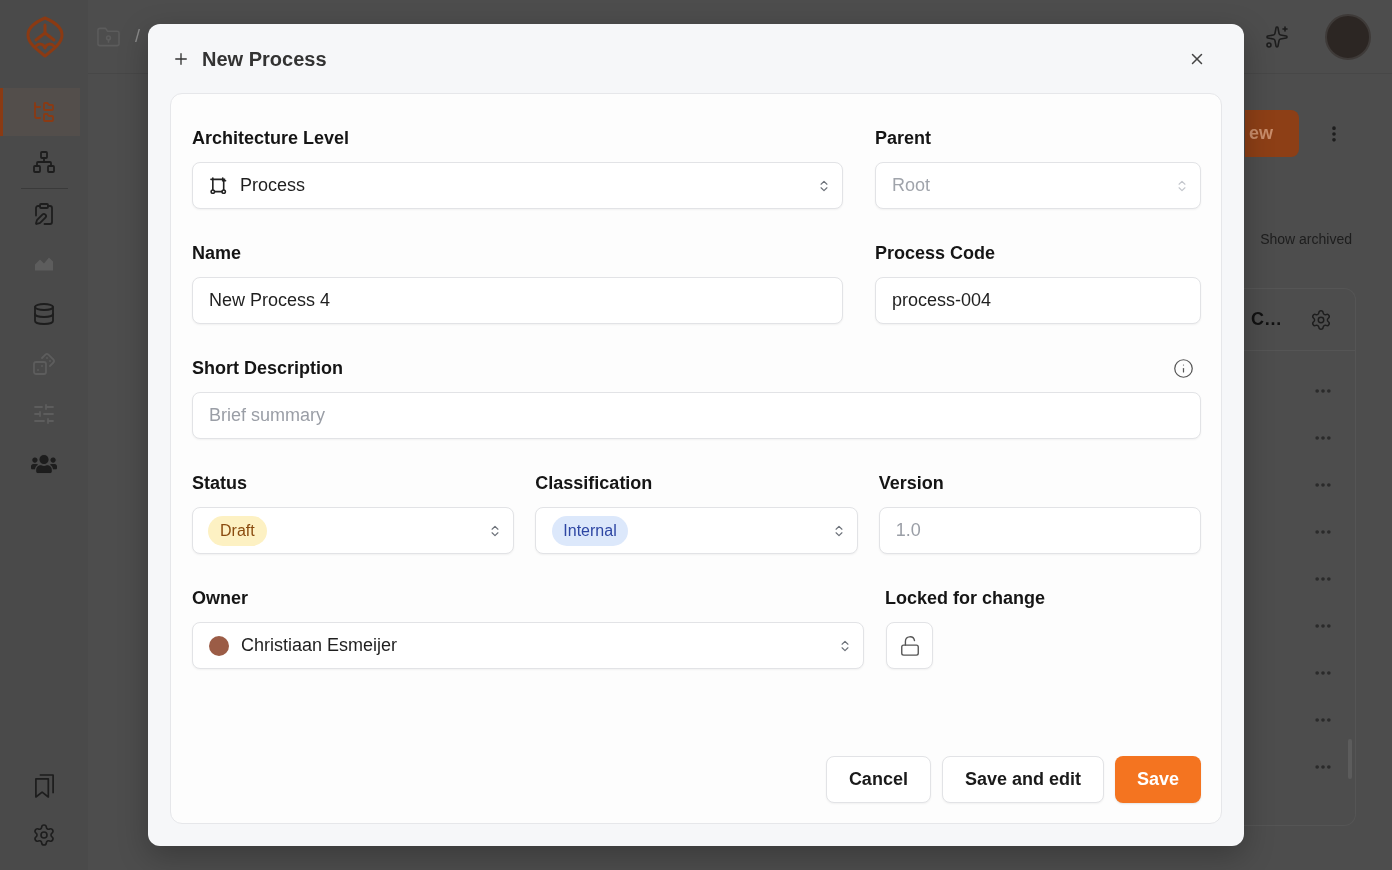  What do you see at coordinates (1022, 779) in the screenshot?
I see `secondary-button: Save and edit` at bounding box center [1022, 779].